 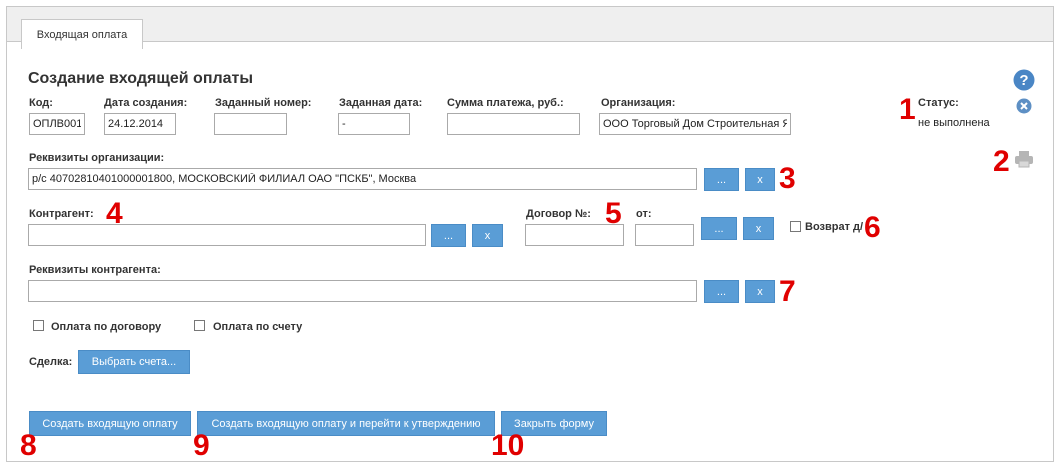 What do you see at coordinates (695, 124) in the screenshot?
I see `organization-field` at bounding box center [695, 124].